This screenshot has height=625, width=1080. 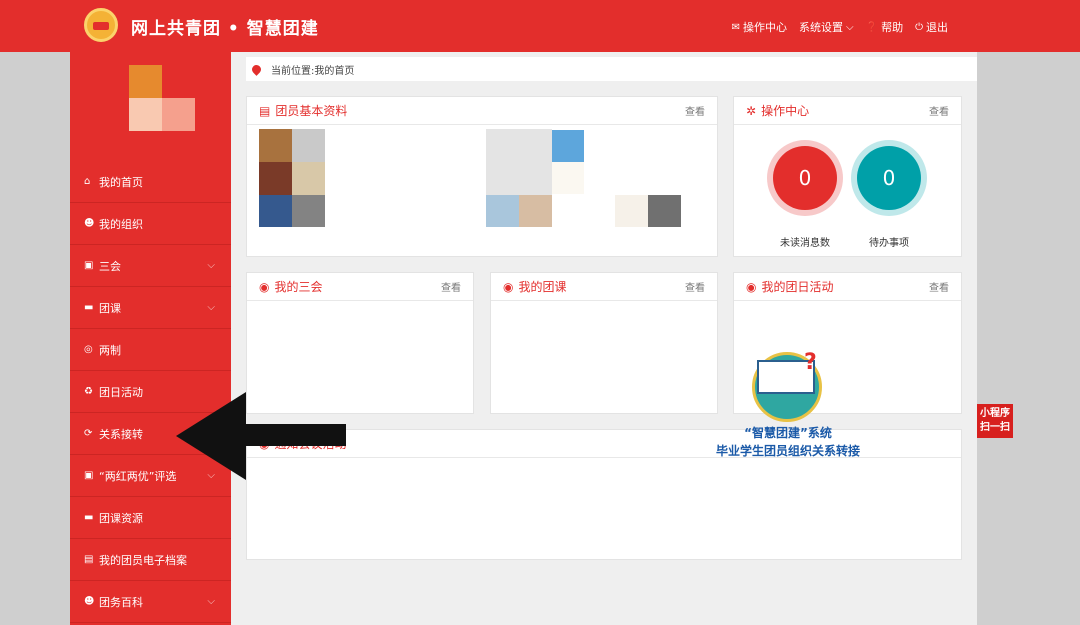 What do you see at coordinates (788, 433) in the screenshot?
I see `promo-title: “智慧团建”系统` at bounding box center [788, 433].